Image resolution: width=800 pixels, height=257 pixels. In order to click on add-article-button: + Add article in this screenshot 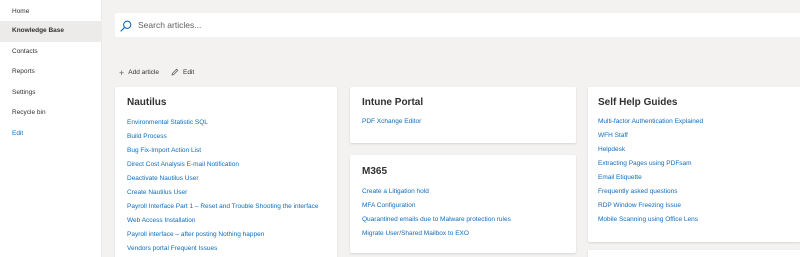, I will do `click(139, 72)`.